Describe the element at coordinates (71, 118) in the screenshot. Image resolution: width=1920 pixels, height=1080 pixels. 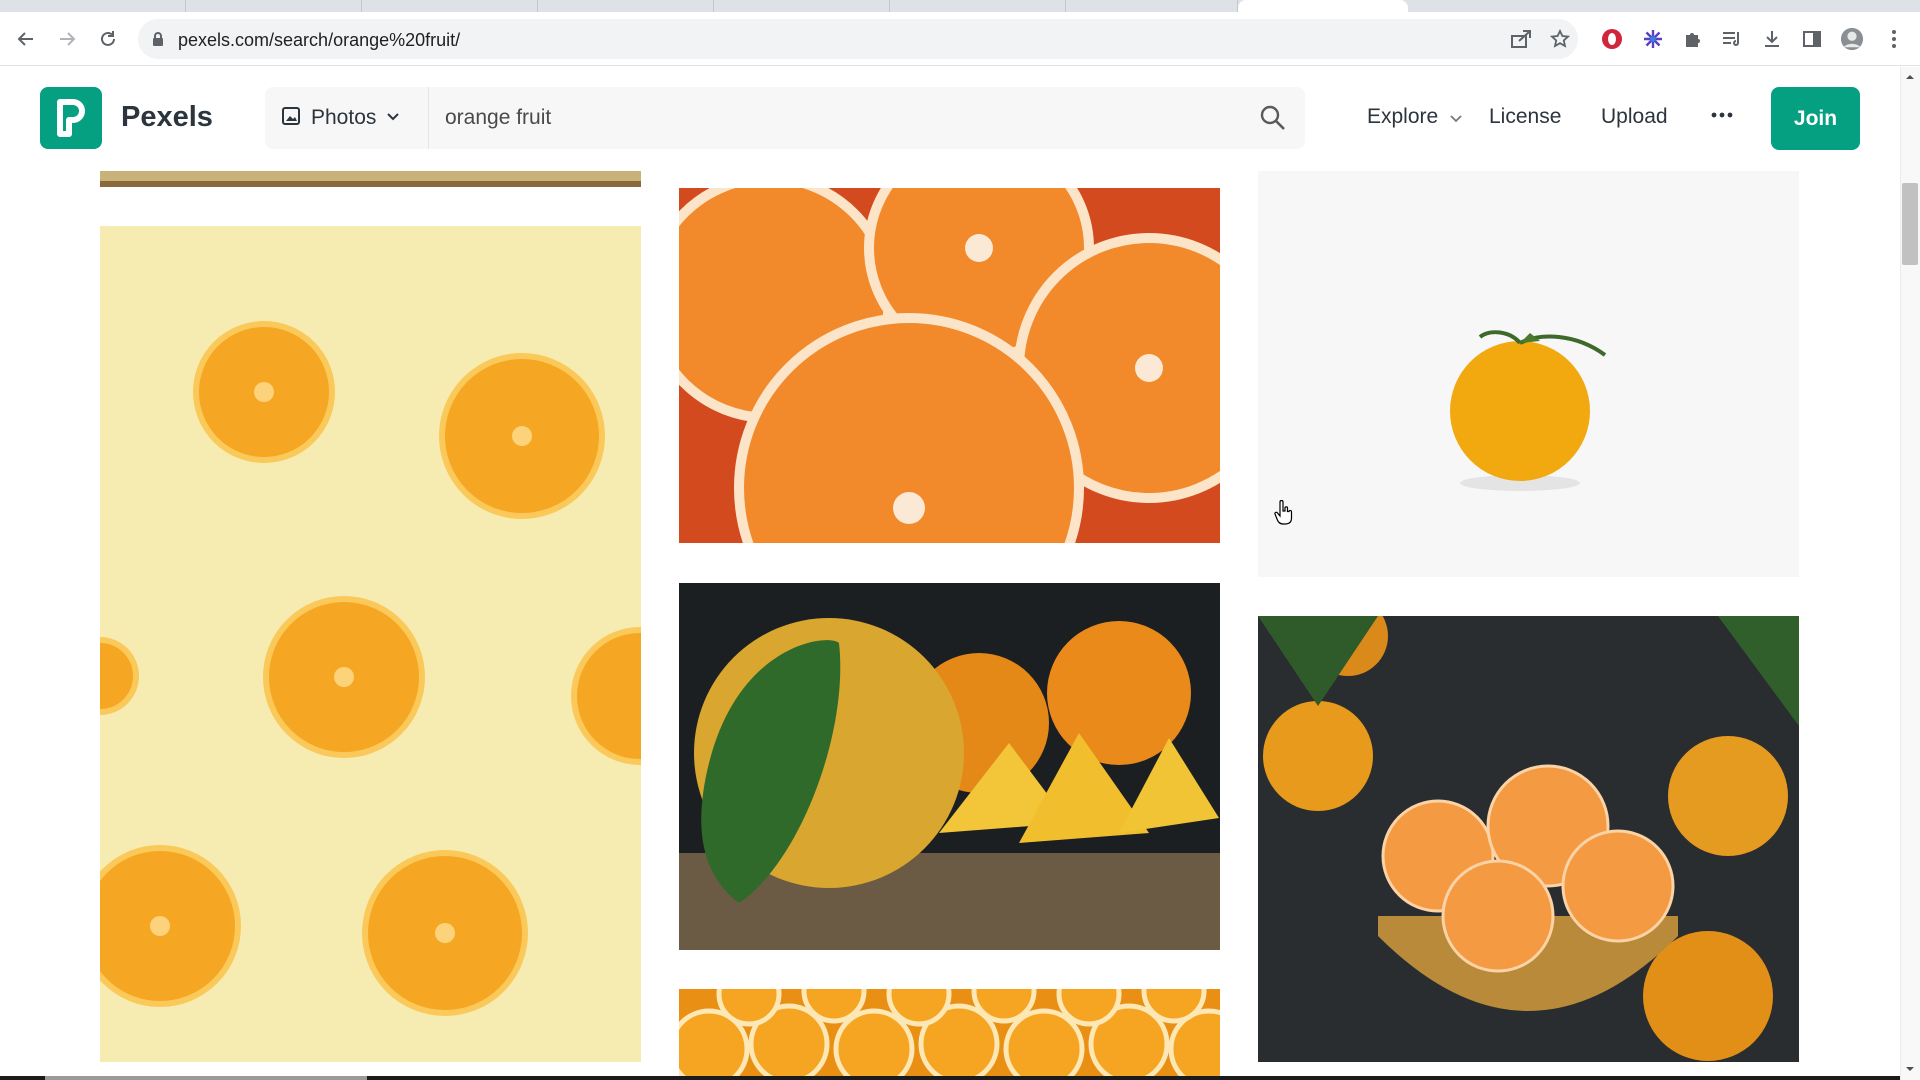
I see `pexels-logo-icon` at that location.